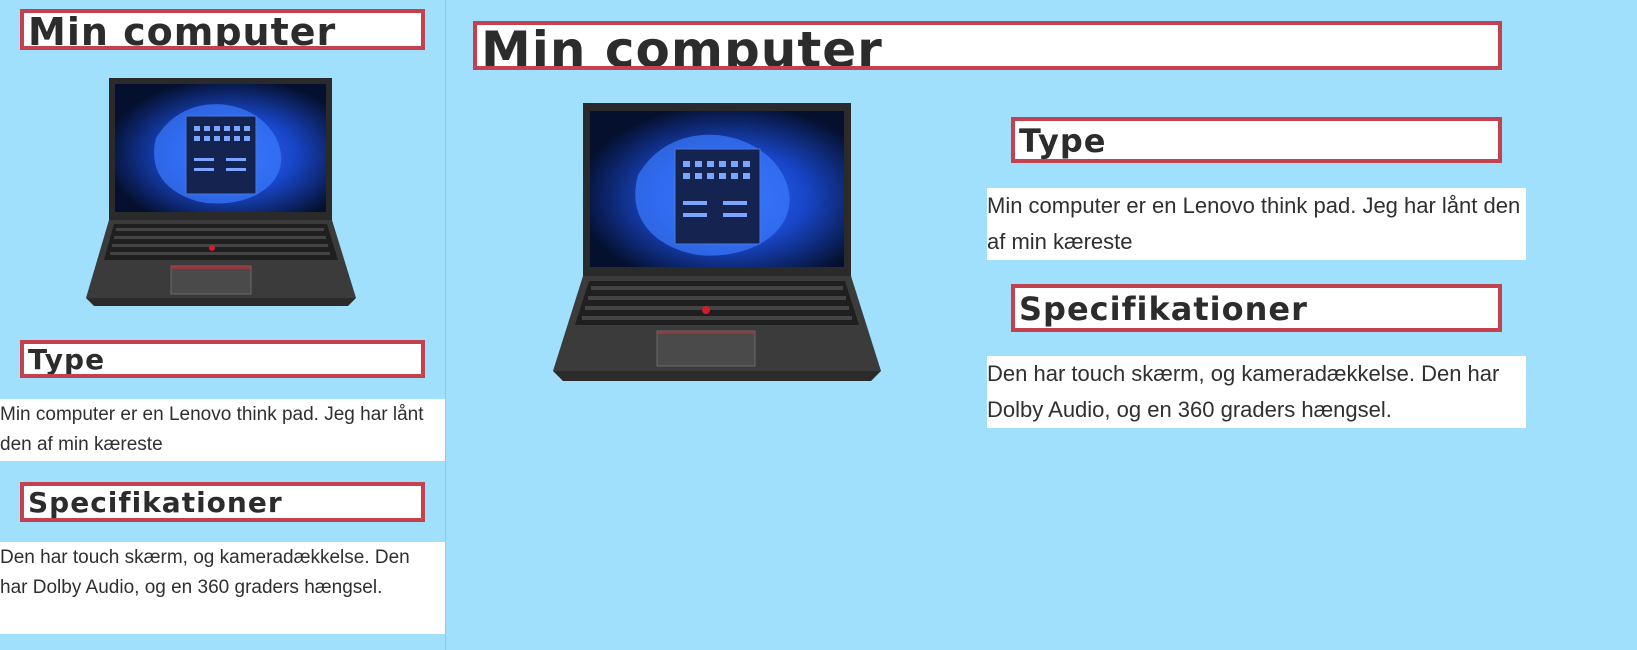 This screenshot has width=1637, height=650. Describe the element at coordinates (222, 642) in the screenshot. I see `scroll-strip` at that location.